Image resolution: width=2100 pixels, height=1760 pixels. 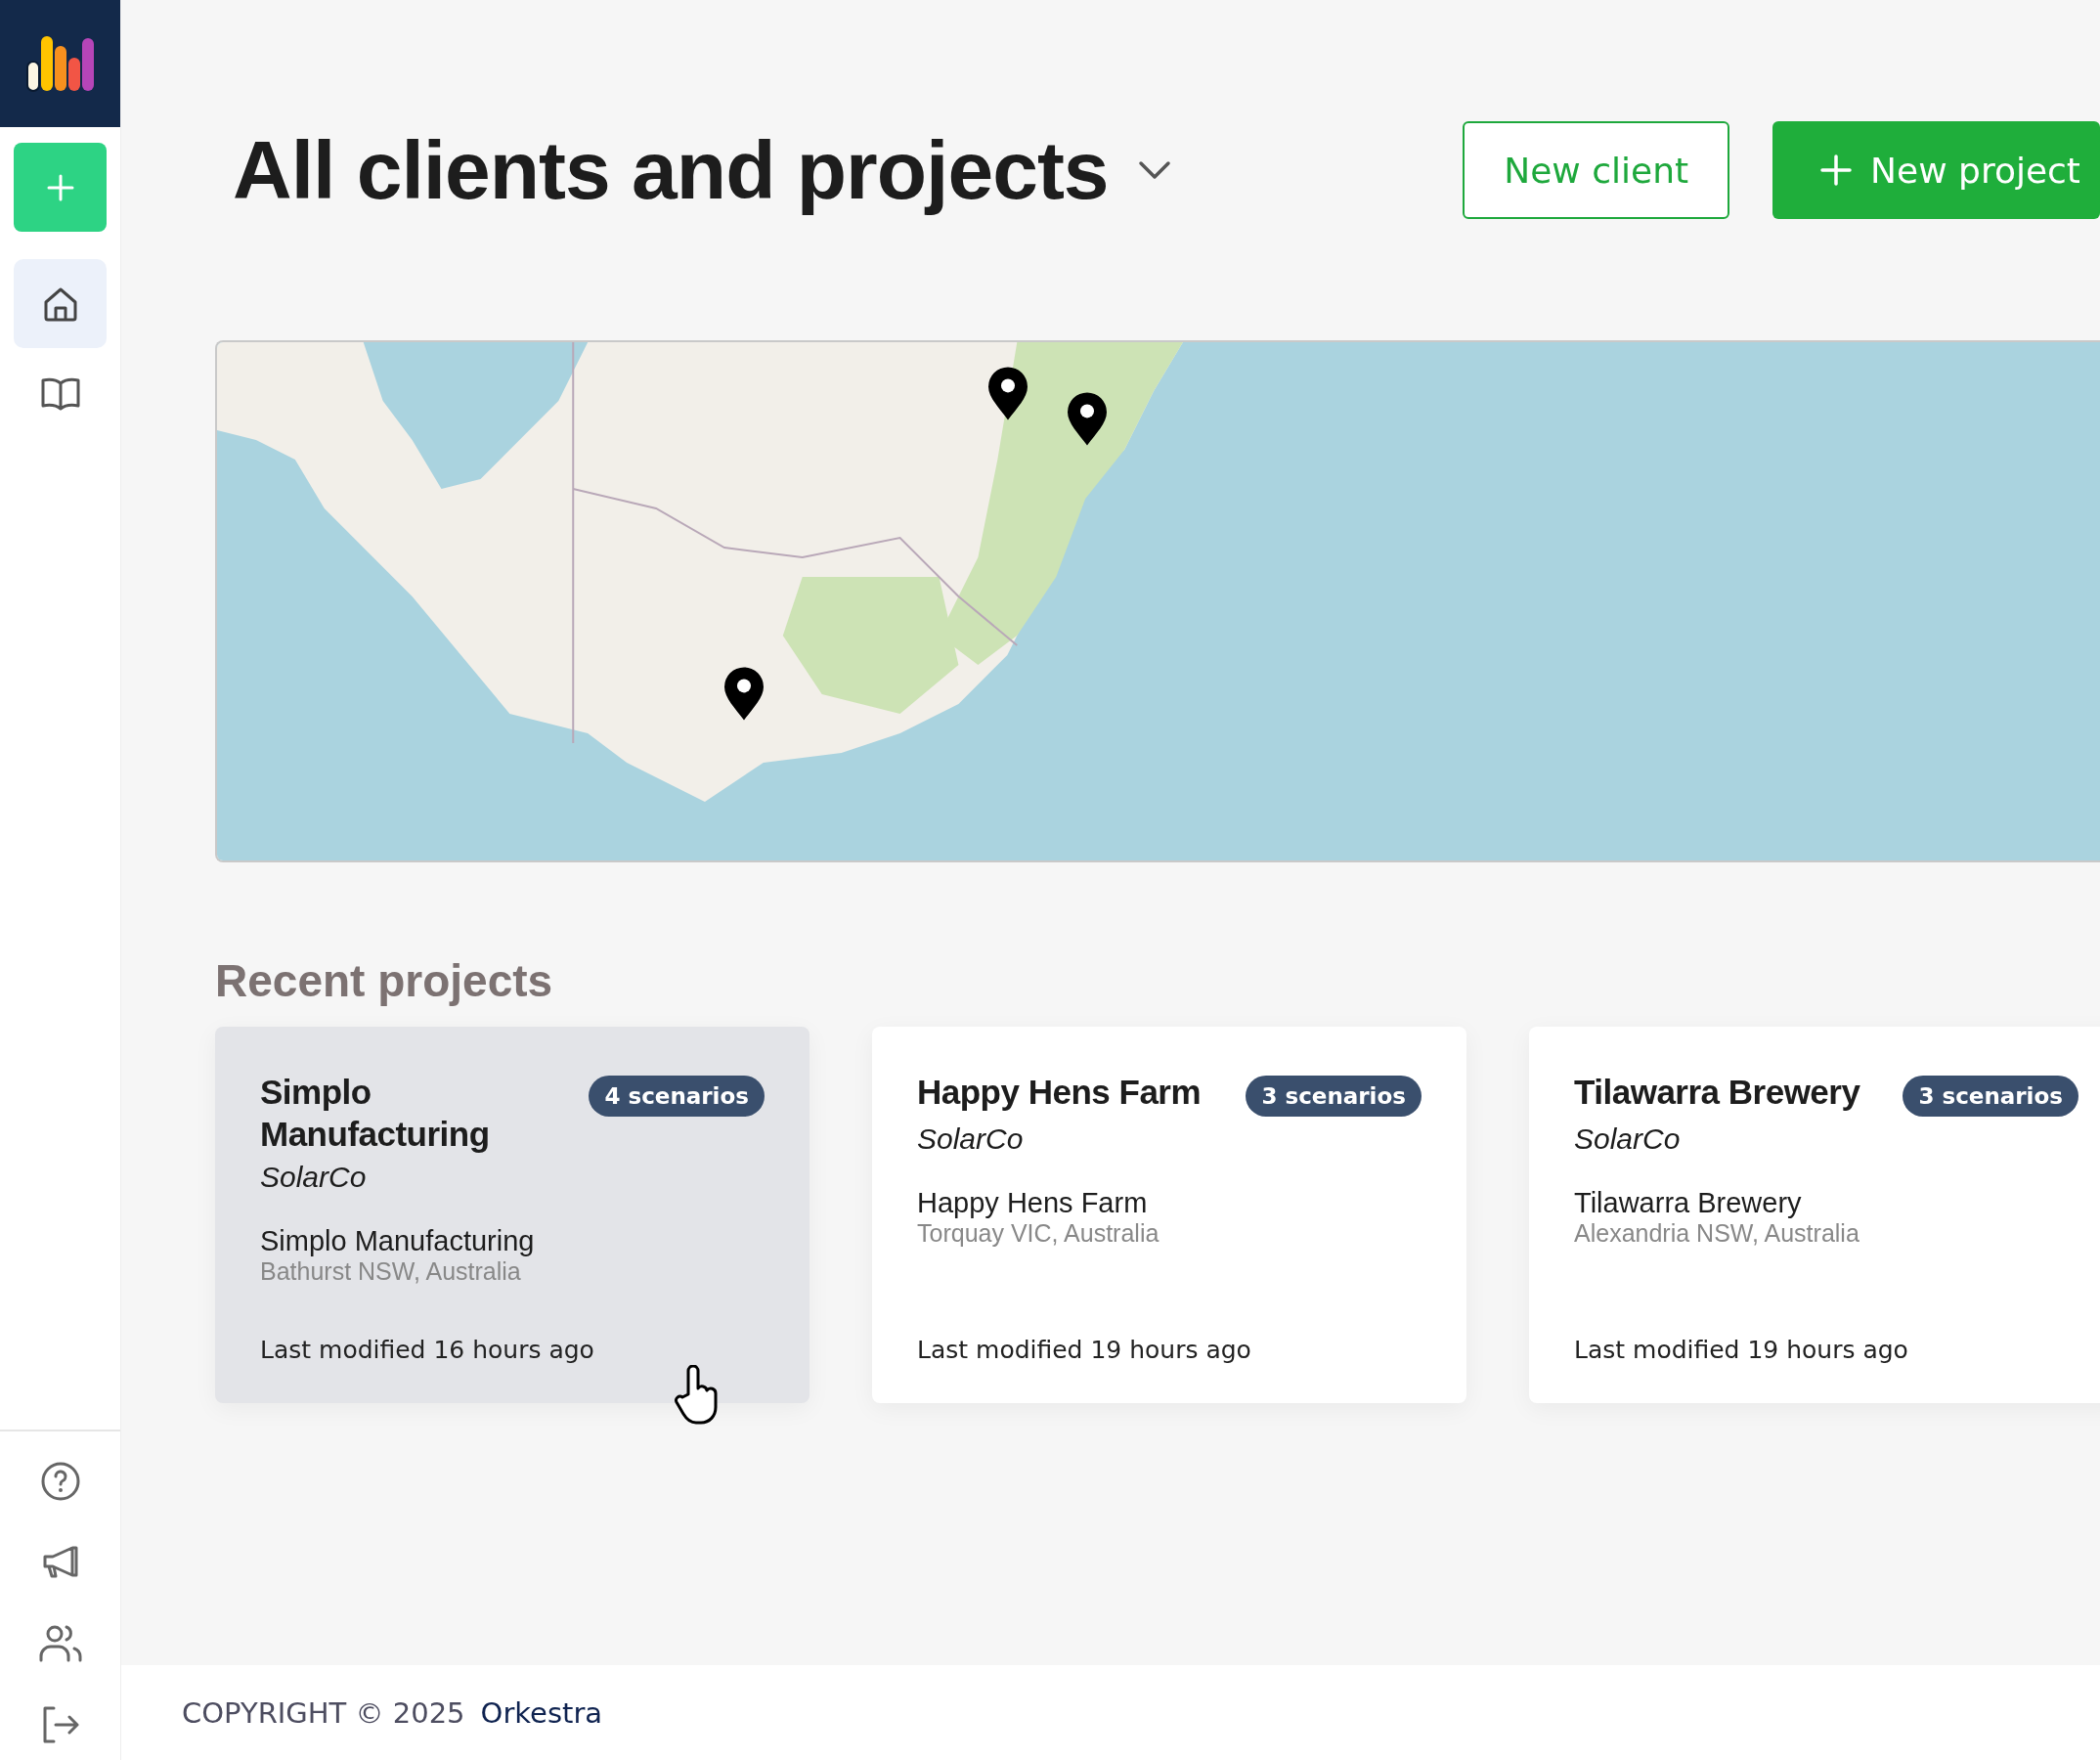 I want to click on project-title: Tilawarra Brewery, so click(x=1717, y=1092).